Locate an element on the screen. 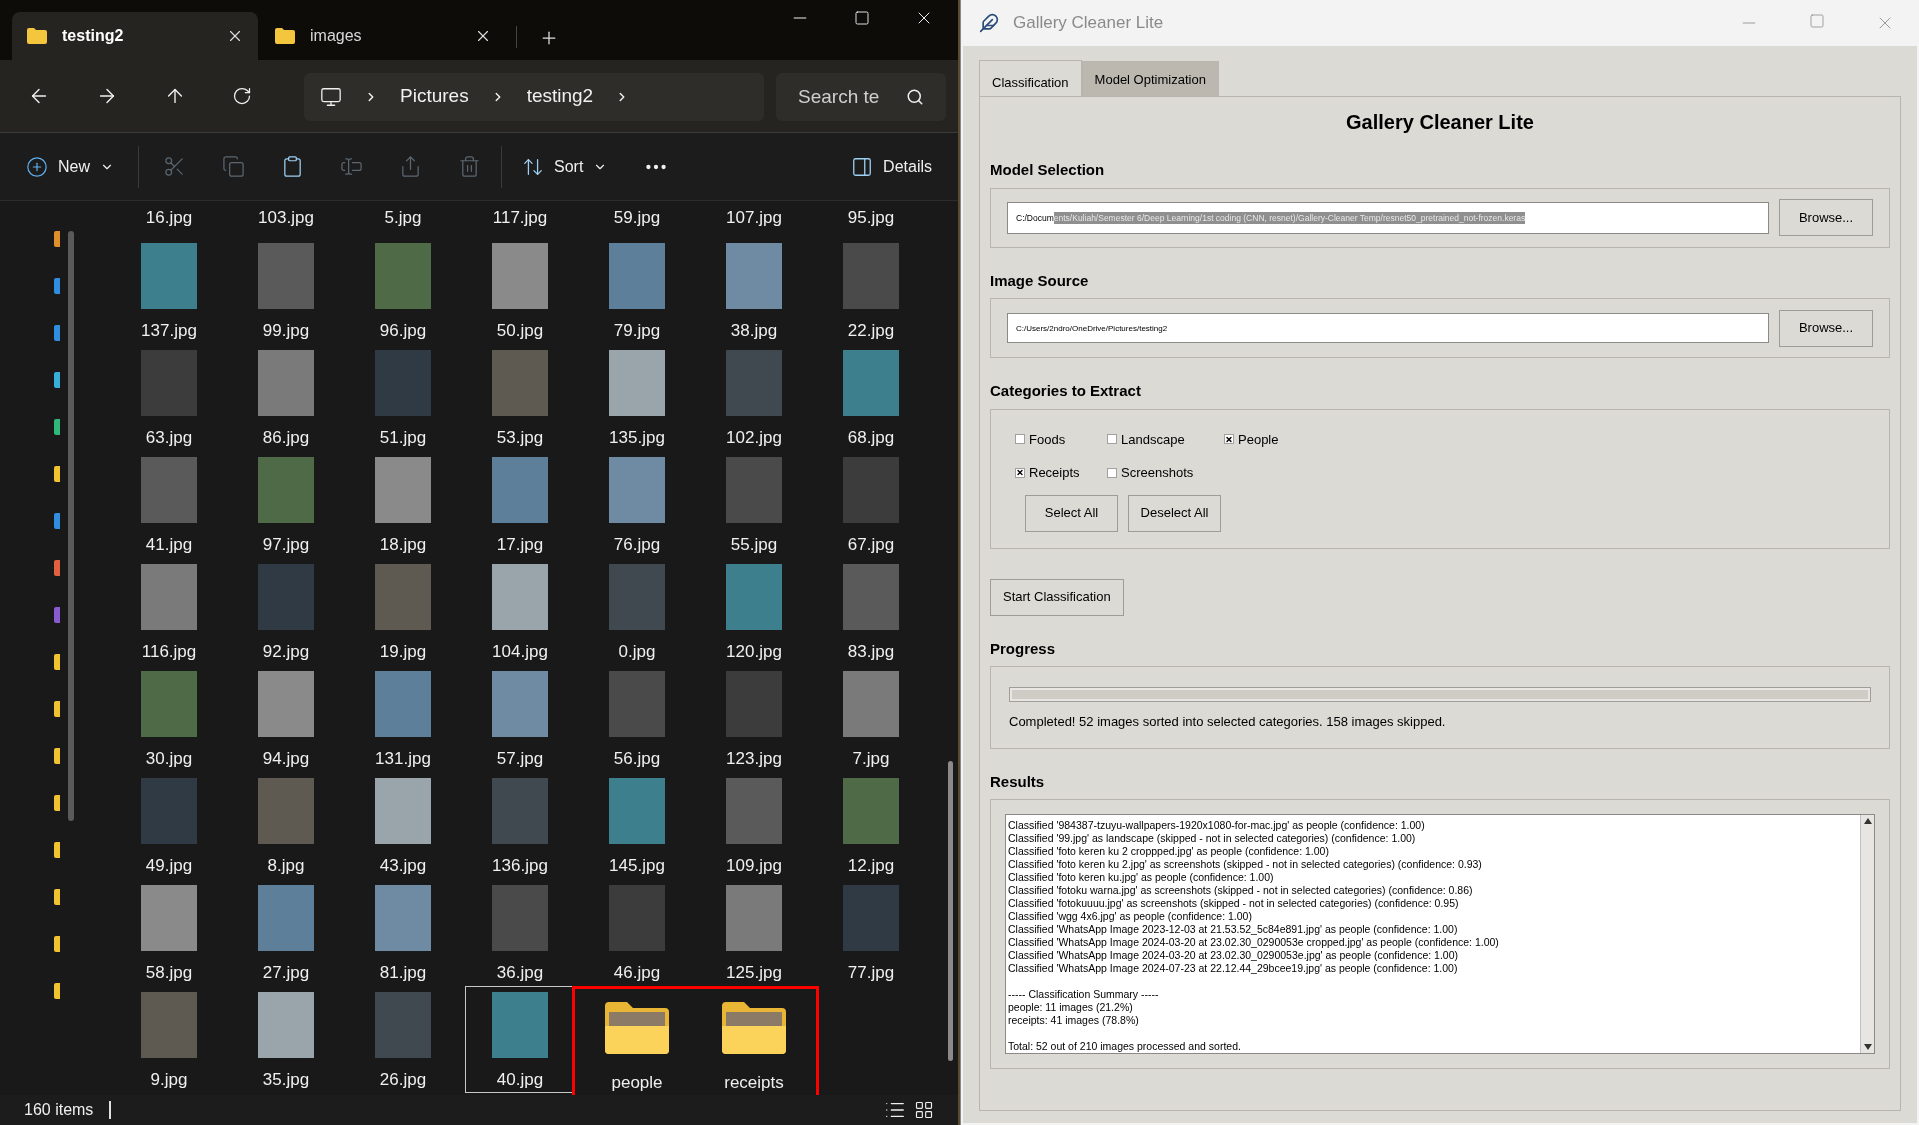 This screenshot has width=1919, height=1125. scrollbar is located at coordinates (1867, 934).